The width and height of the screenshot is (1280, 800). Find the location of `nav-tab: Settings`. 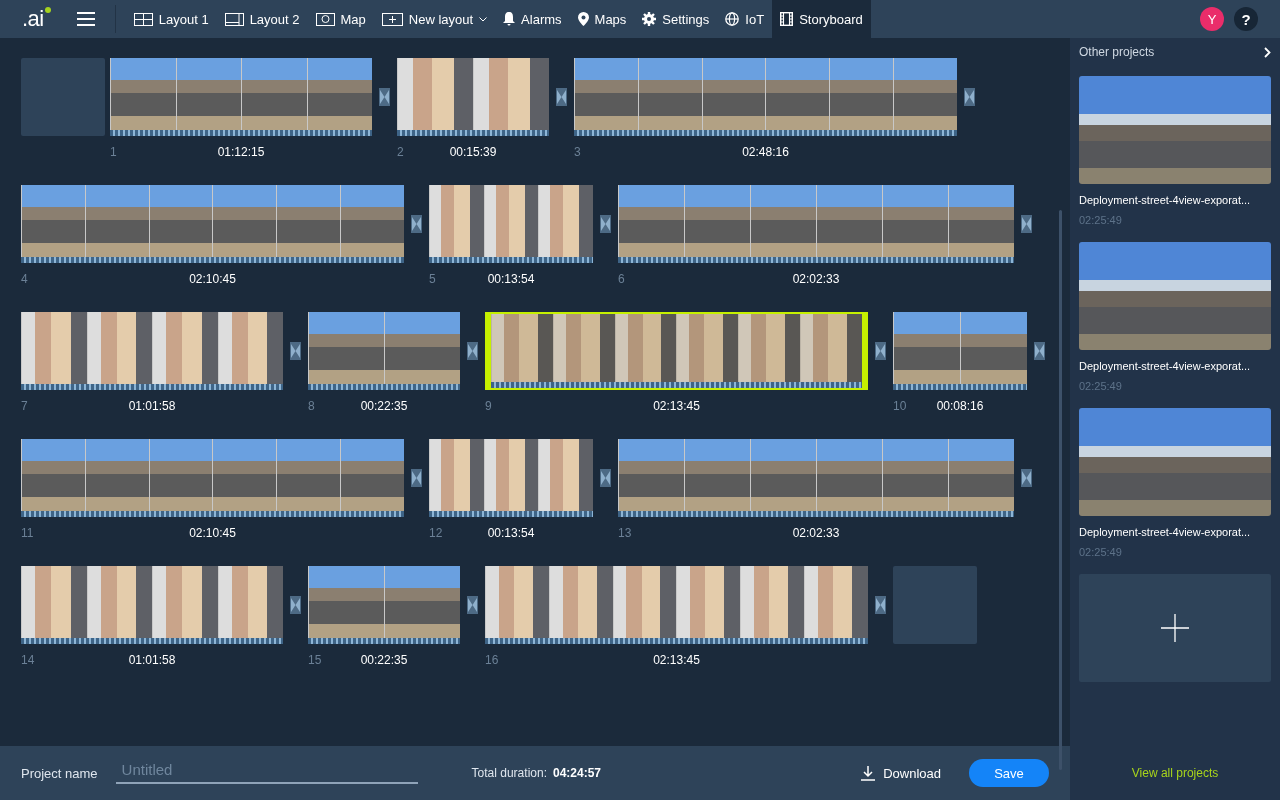

nav-tab: Settings is located at coordinates (676, 19).